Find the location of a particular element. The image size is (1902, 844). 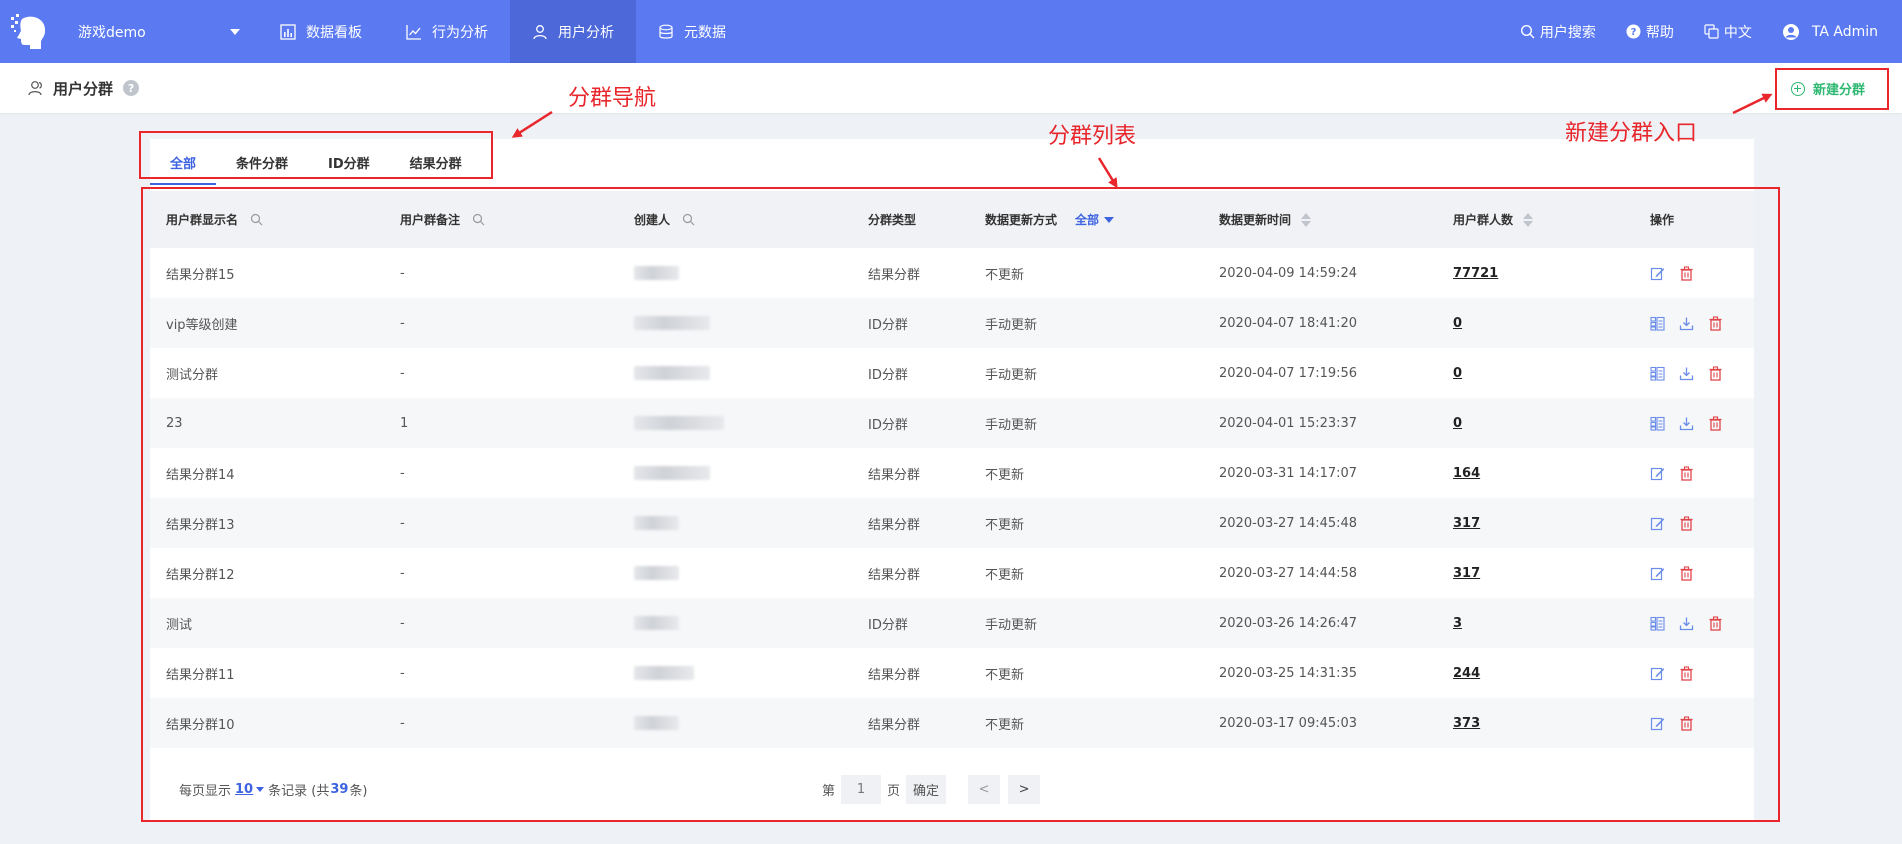

right-nav: 用户搜索 ? 帮助 中文 TA Admin is located at coordinates (1711, 31).